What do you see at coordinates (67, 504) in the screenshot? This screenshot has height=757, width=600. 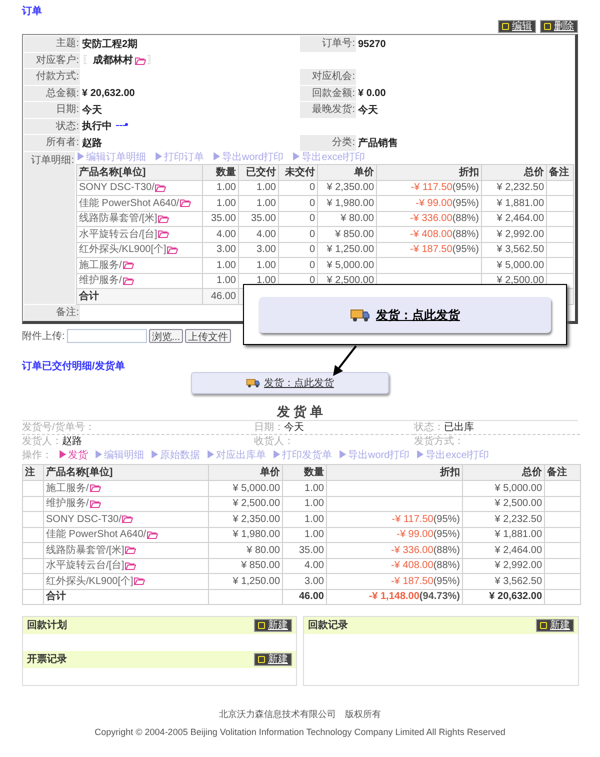 I see `product-link: 维护服务/` at bounding box center [67, 504].